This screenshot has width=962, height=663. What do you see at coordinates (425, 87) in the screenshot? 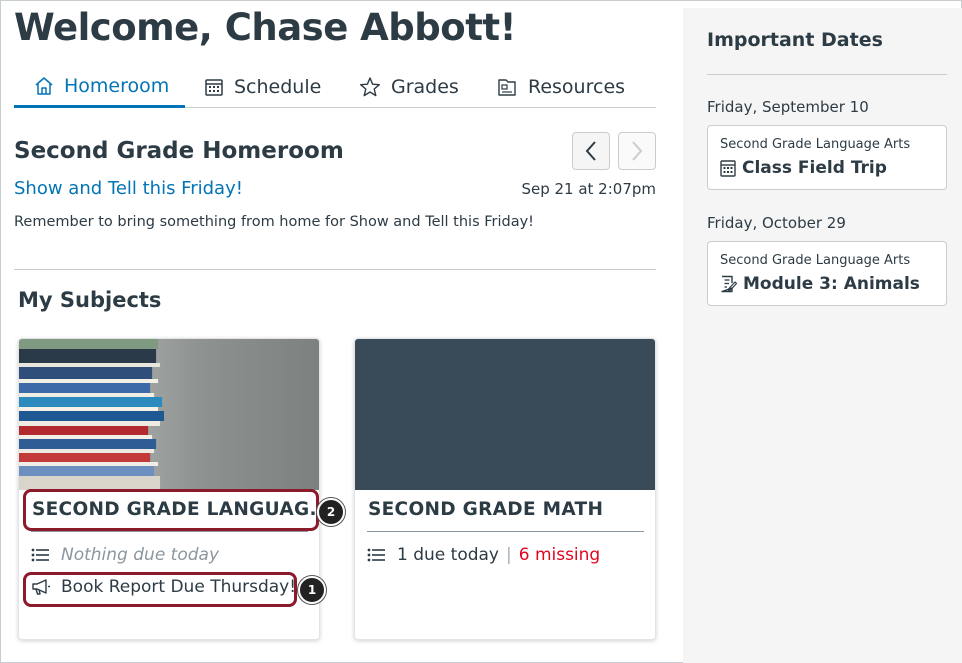
I see `tab-label: Grades` at bounding box center [425, 87].